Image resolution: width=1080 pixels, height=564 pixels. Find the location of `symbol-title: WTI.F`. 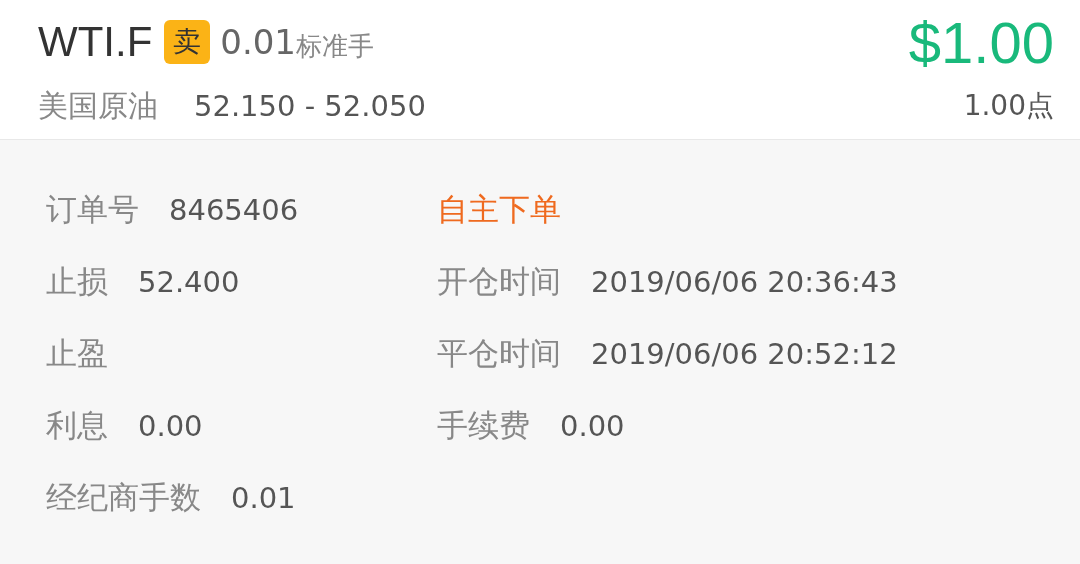

symbol-title: WTI.F is located at coordinates (95, 42).